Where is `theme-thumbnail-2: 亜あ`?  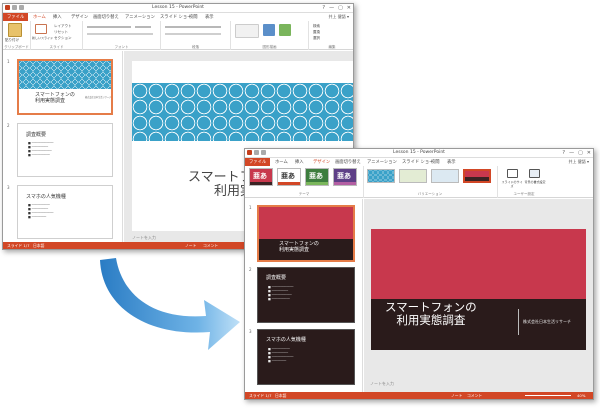 theme-thumbnail-2: 亜あ is located at coordinates (289, 177).